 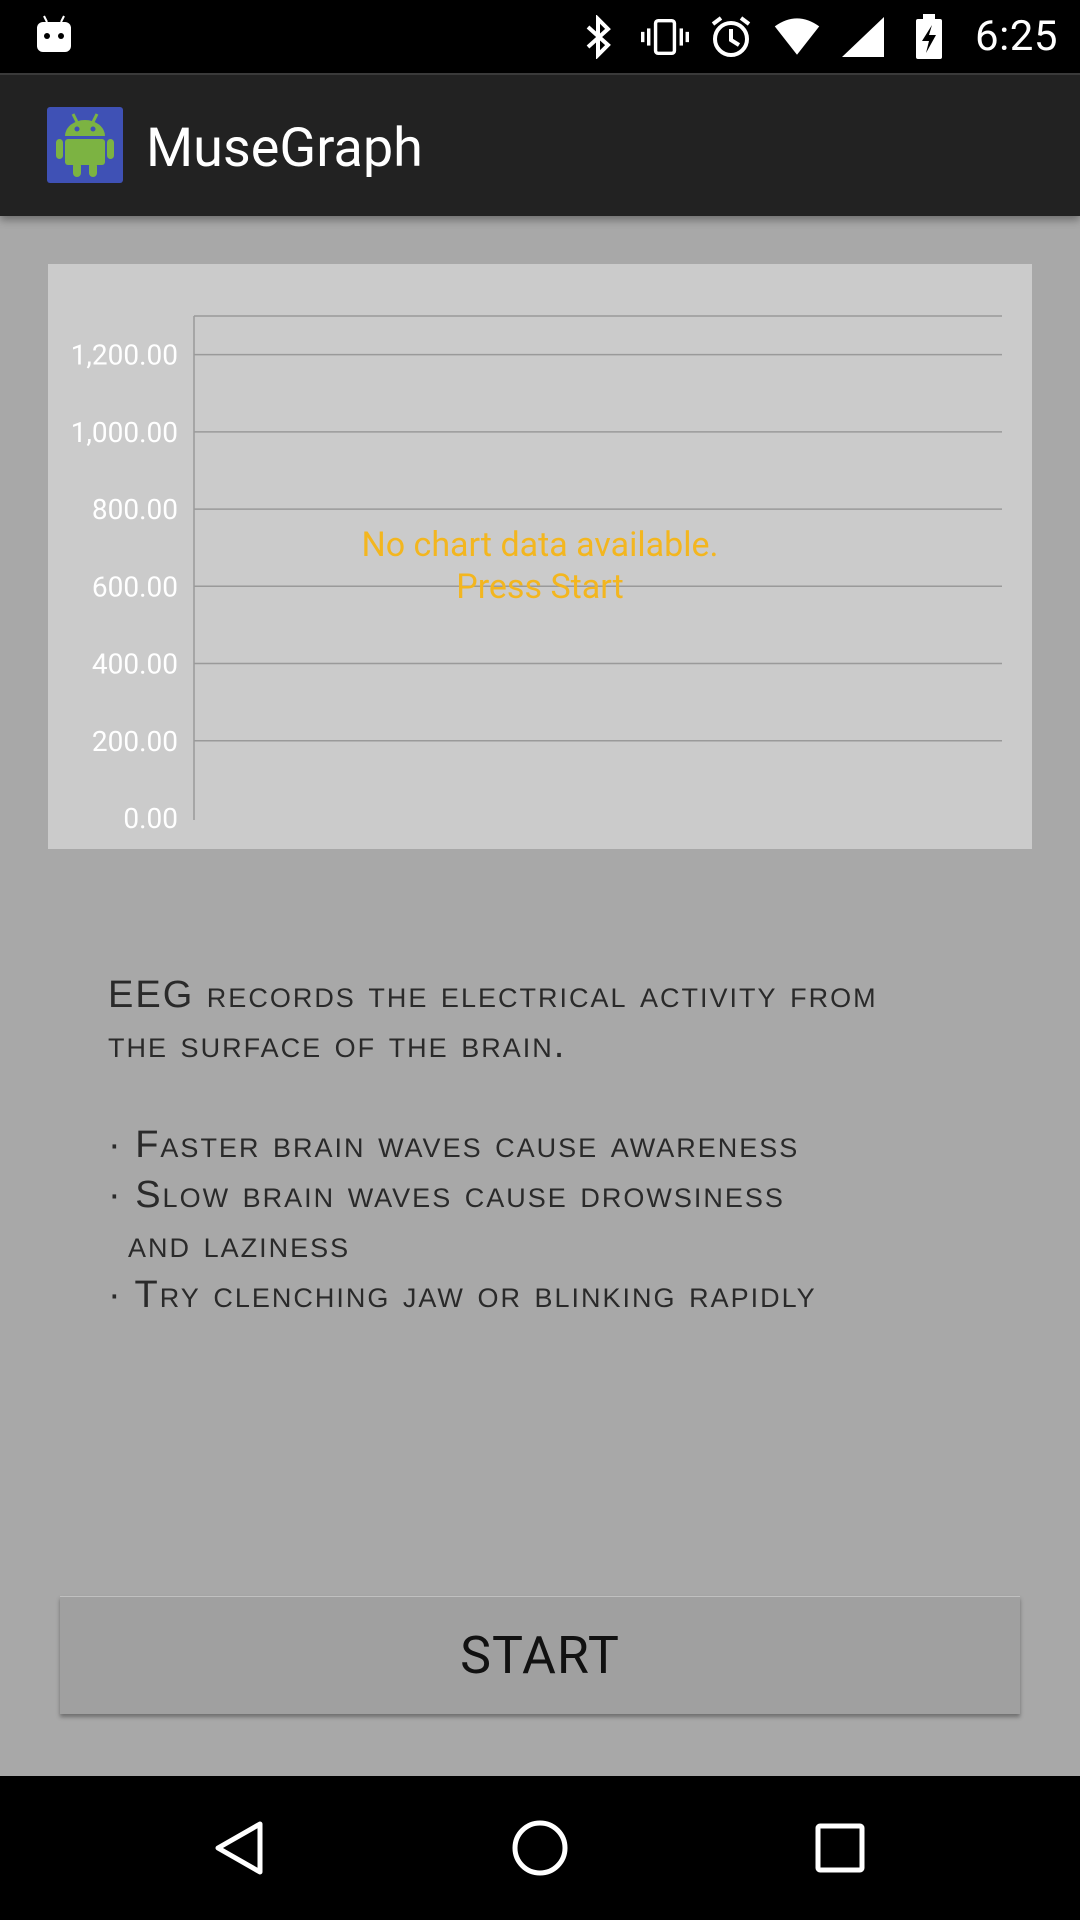 What do you see at coordinates (493, 995) in the screenshot?
I see `description-line: EEG records the electrical activity from` at bounding box center [493, 995].